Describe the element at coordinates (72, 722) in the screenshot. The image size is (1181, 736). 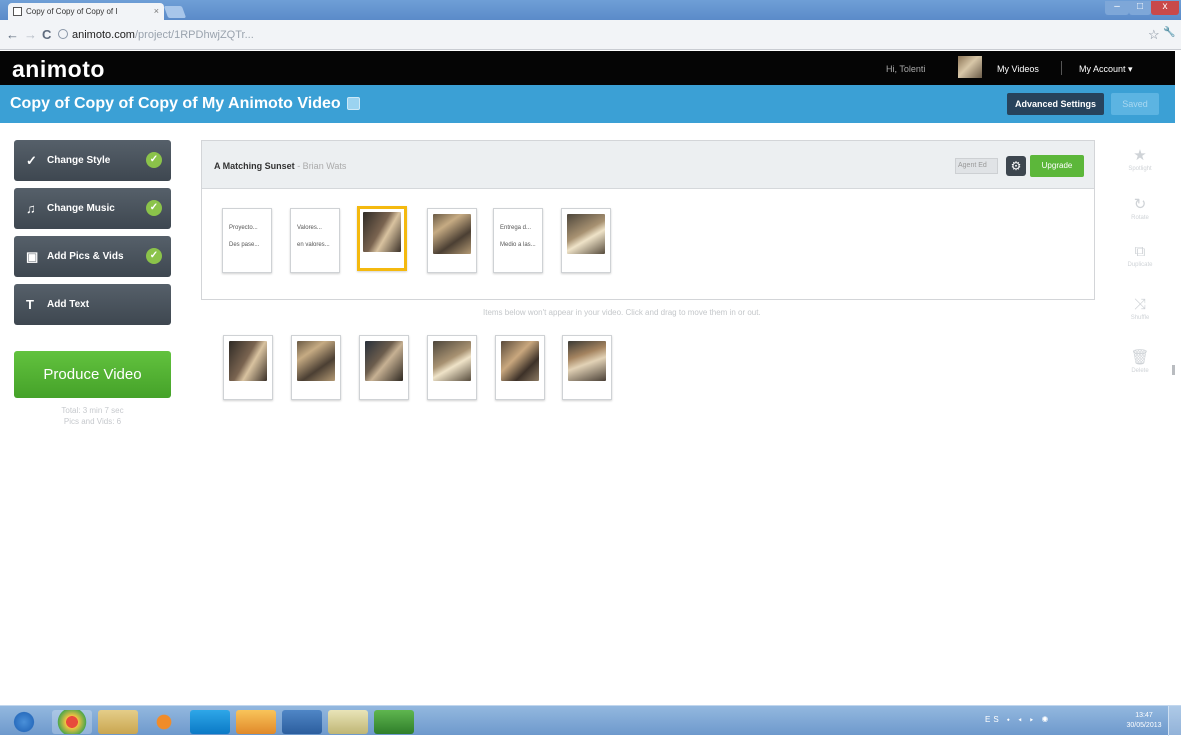
I see `chrome-taskbar-icon` at that location.